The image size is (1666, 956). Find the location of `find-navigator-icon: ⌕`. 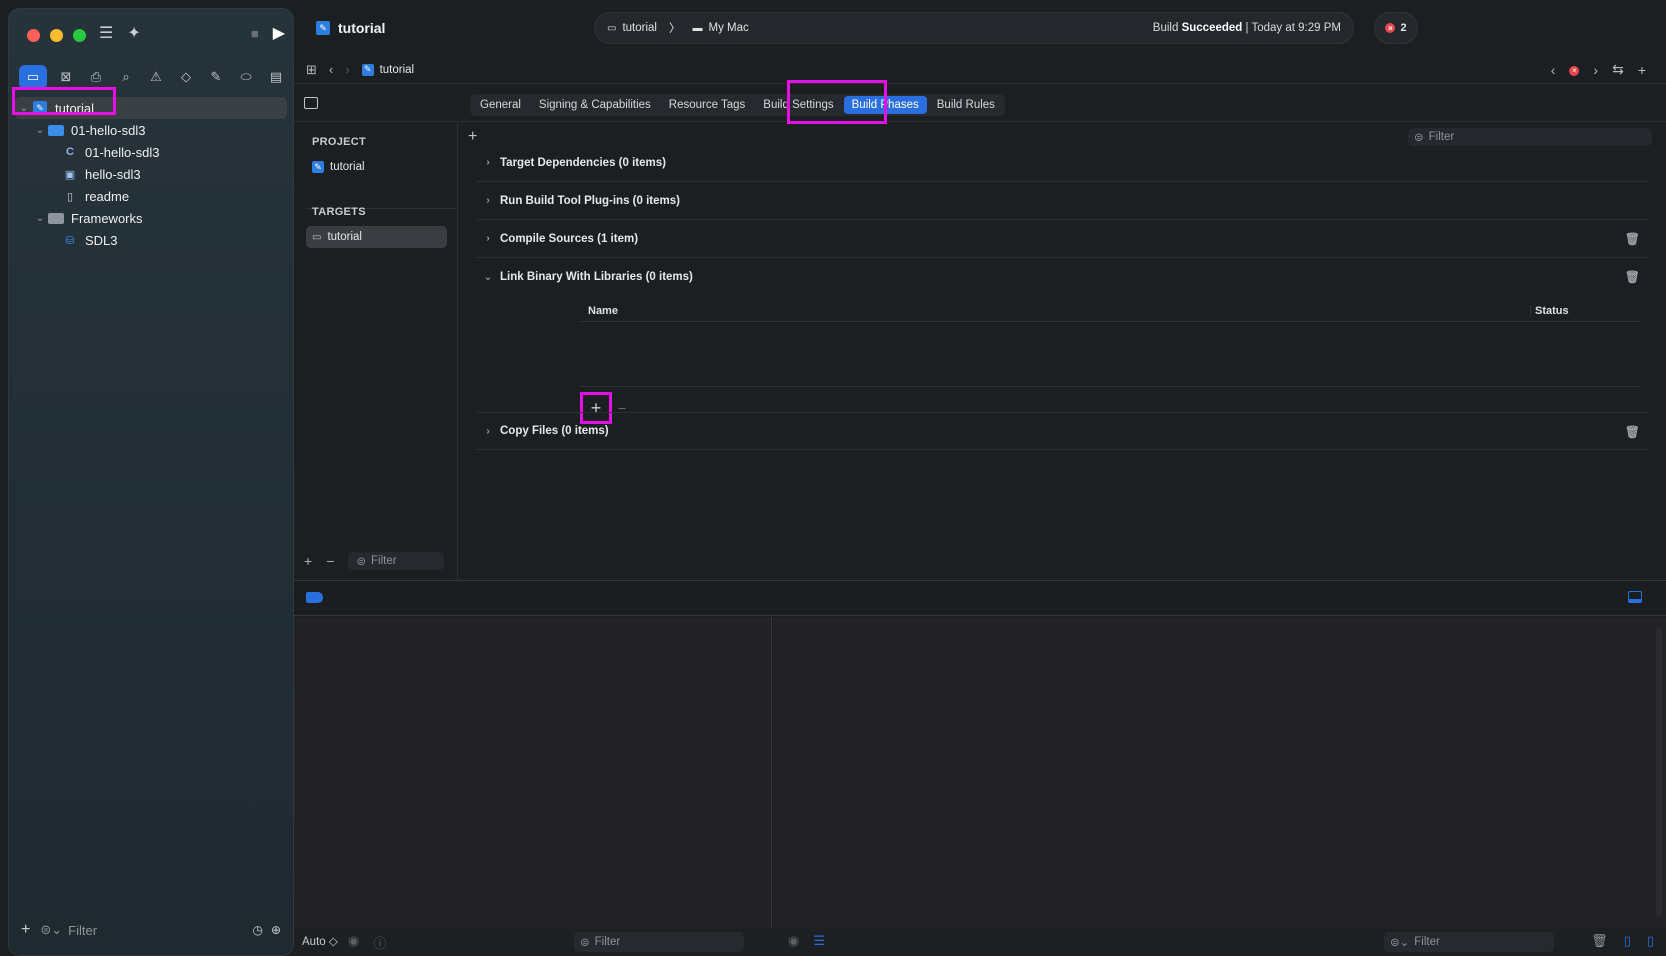

find-navigator-icon: ⌕ is located at coordinates (126, 77).